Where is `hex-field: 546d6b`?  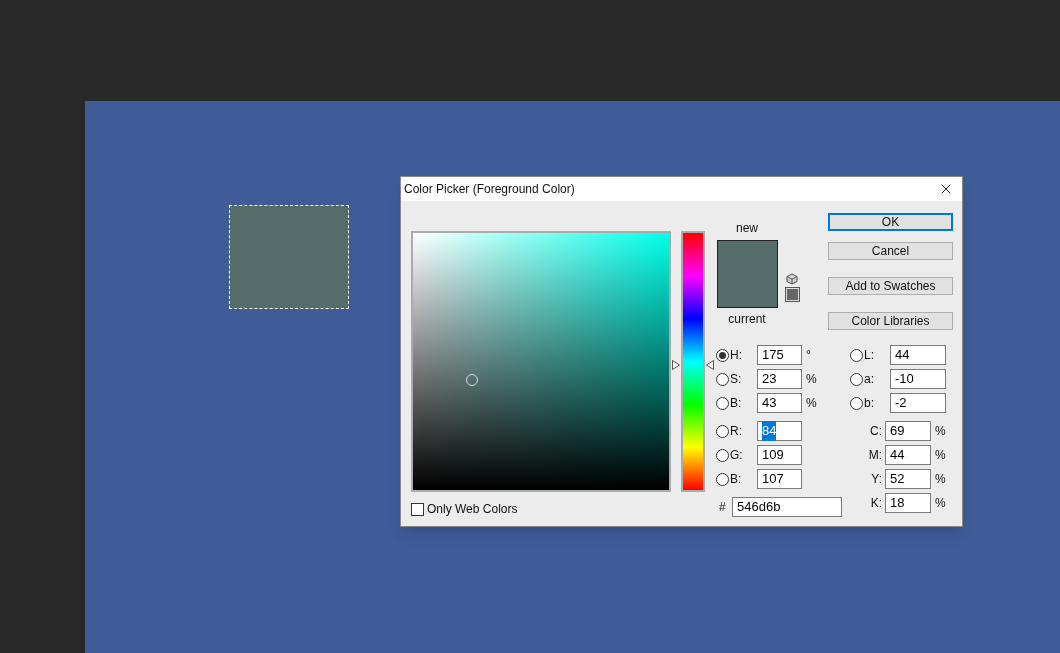
hex-field: 546d6b is located at coordinates (787, 507).